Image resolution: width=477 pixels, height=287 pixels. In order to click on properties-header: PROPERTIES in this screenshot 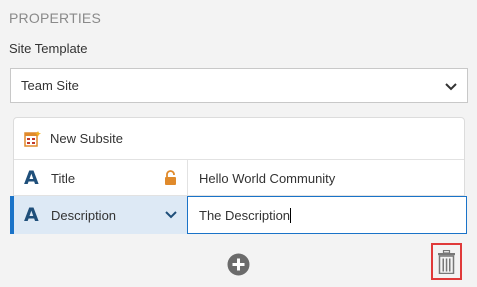, I will do `click(55, 18)`.